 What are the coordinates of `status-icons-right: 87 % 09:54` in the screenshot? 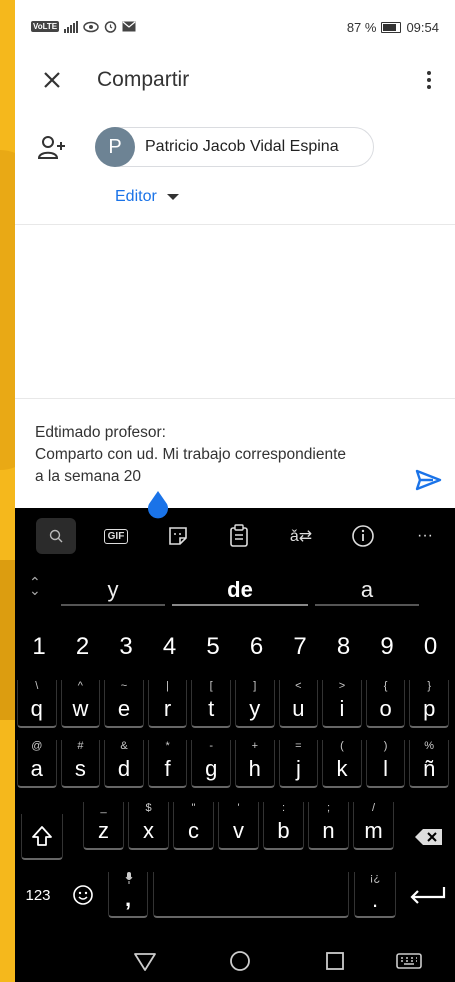 It's located at (393, 27).